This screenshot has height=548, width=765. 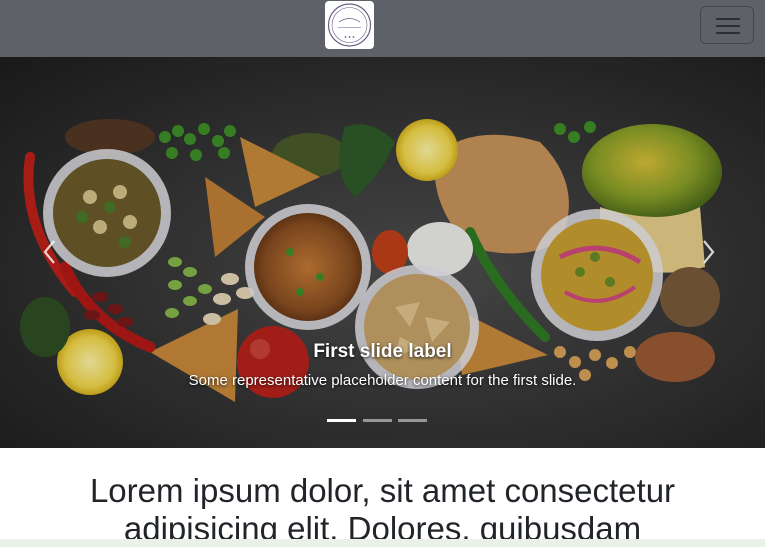 I want to click on carousel-next-button, so click(x=708, y=252).